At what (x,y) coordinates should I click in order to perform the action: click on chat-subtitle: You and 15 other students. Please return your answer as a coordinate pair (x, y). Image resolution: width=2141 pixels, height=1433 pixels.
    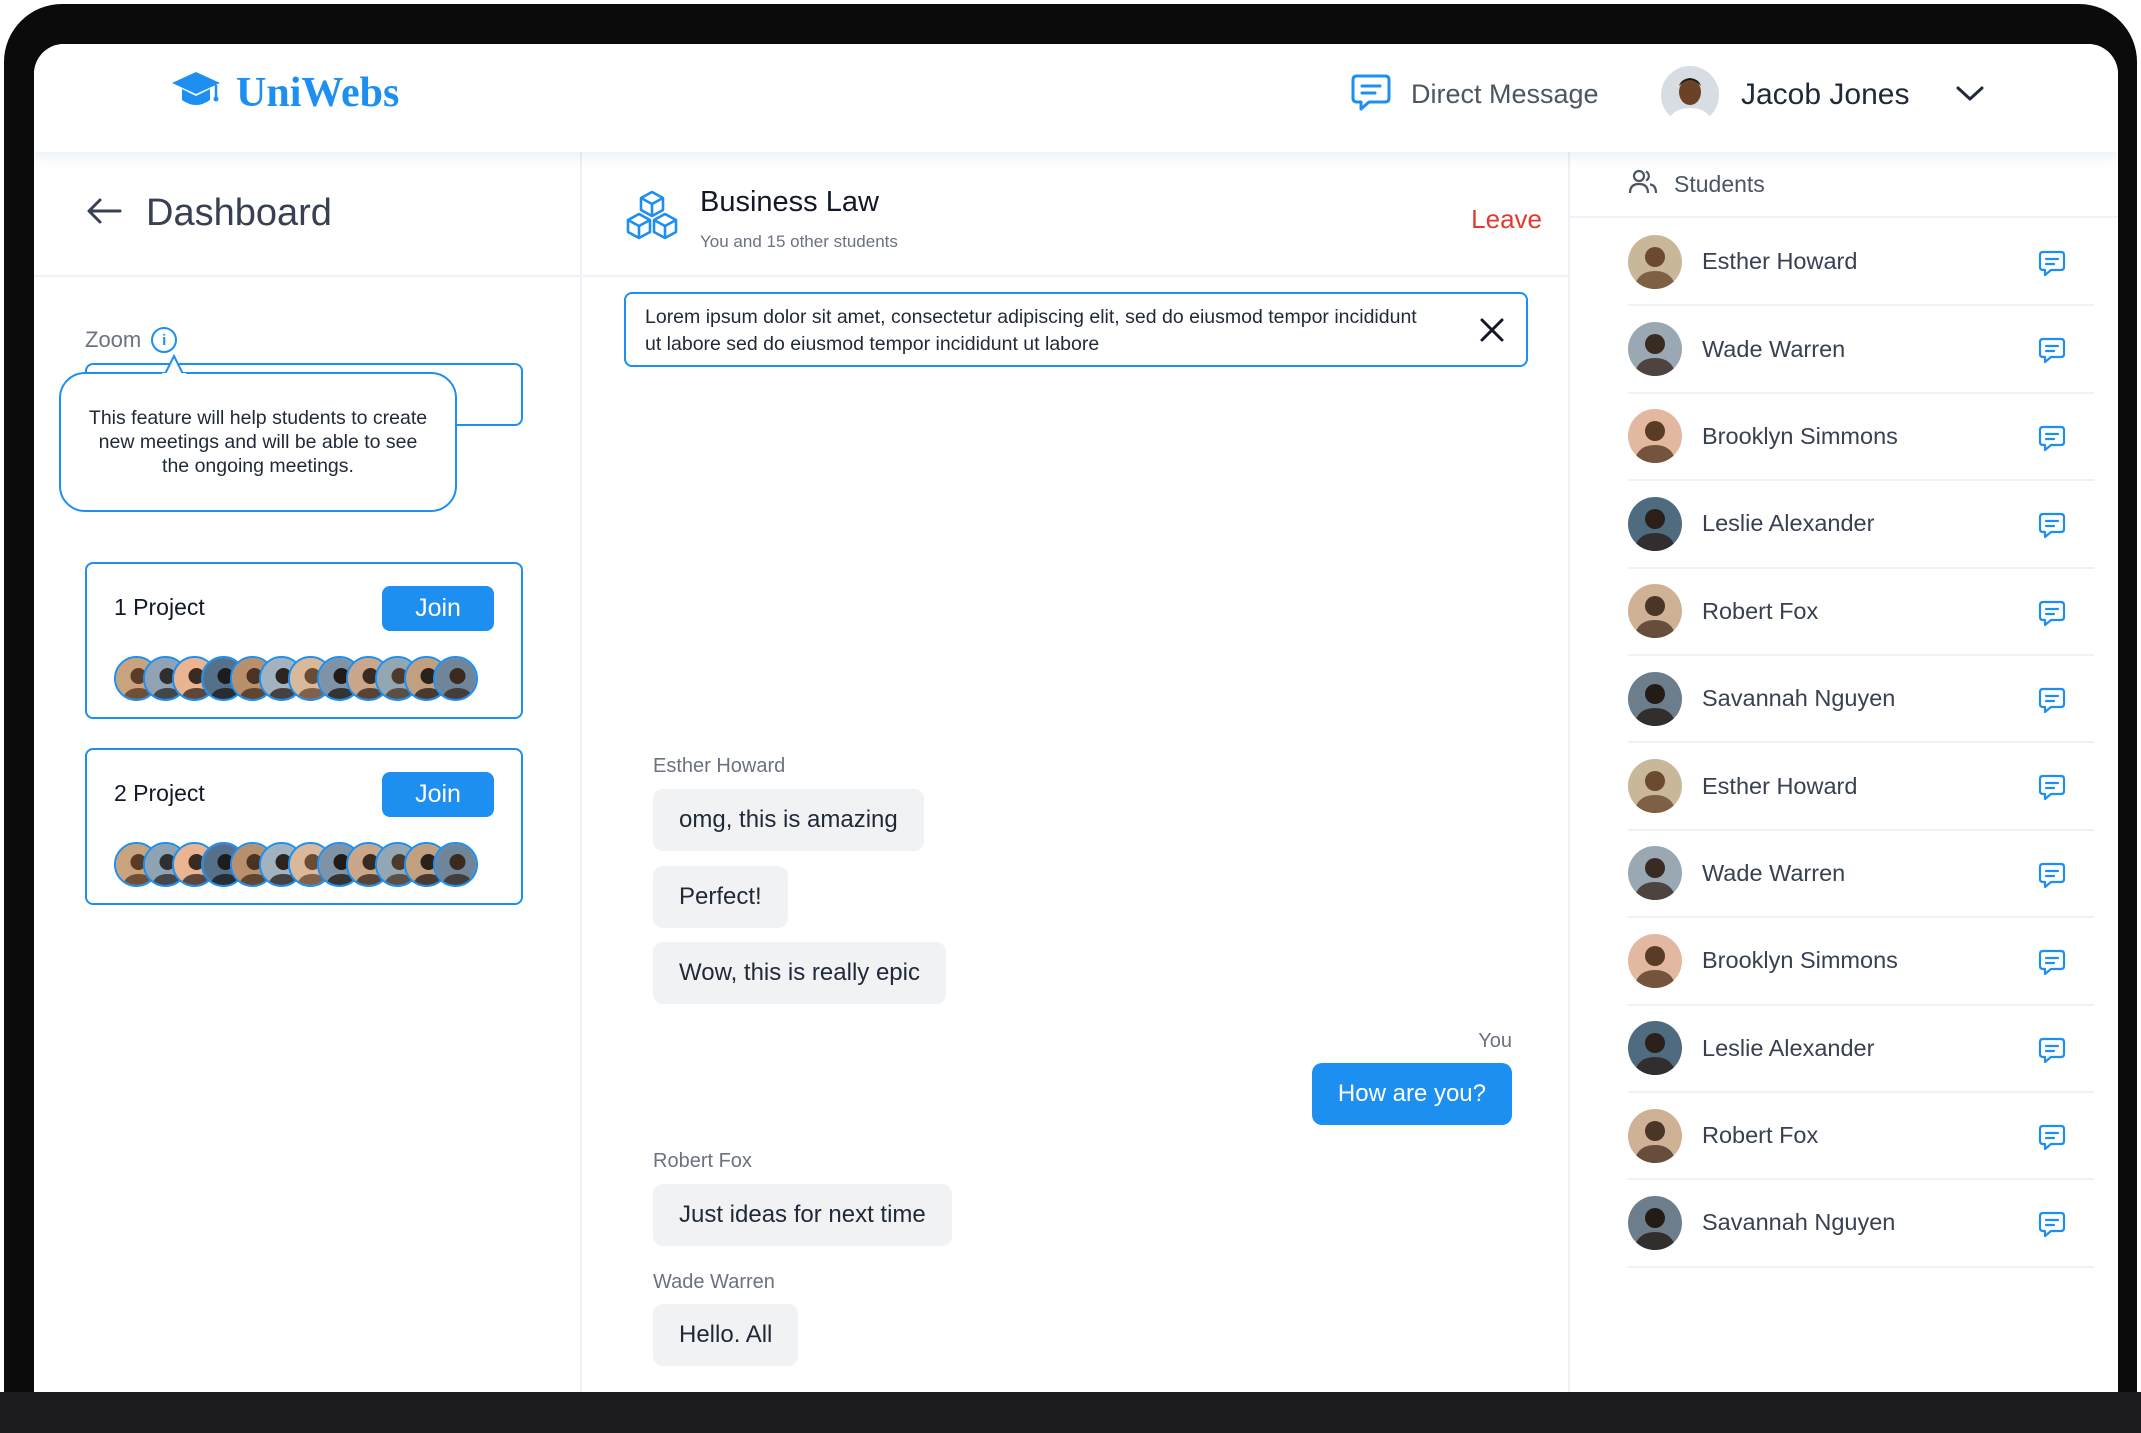
    Looking at the image, I should click on (799, 241).